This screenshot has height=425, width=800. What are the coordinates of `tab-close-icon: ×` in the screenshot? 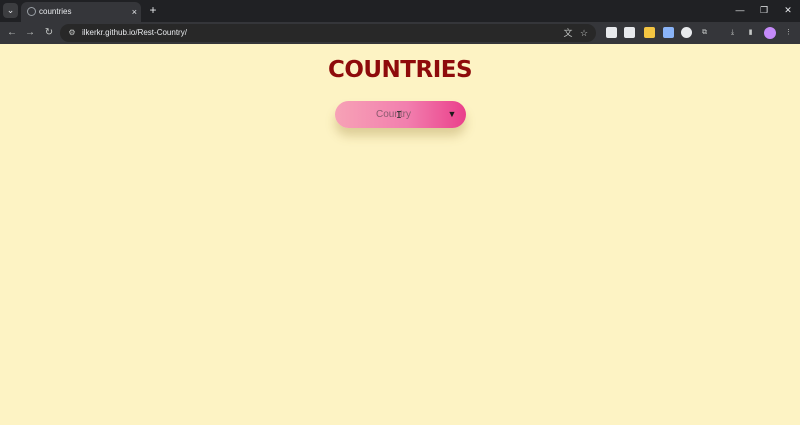 It's located at (134, 12).